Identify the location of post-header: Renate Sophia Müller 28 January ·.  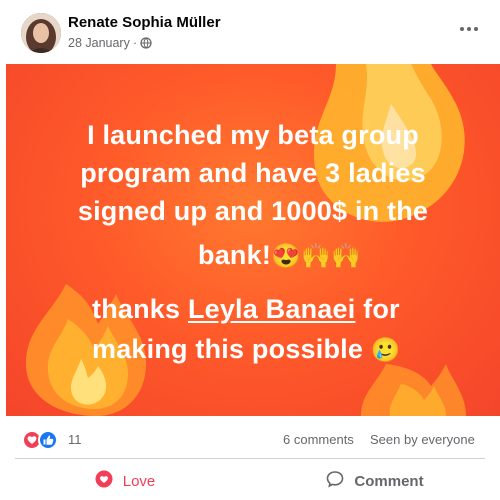
(250, 32).